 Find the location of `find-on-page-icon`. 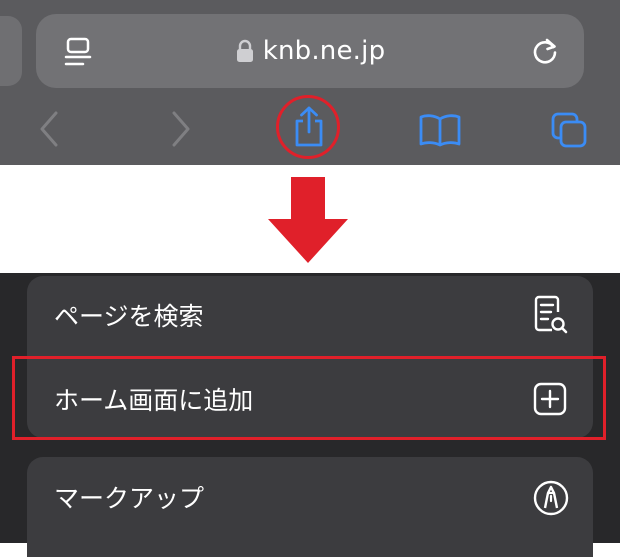

find-on-page-icon is located at coordinates (550, 315).